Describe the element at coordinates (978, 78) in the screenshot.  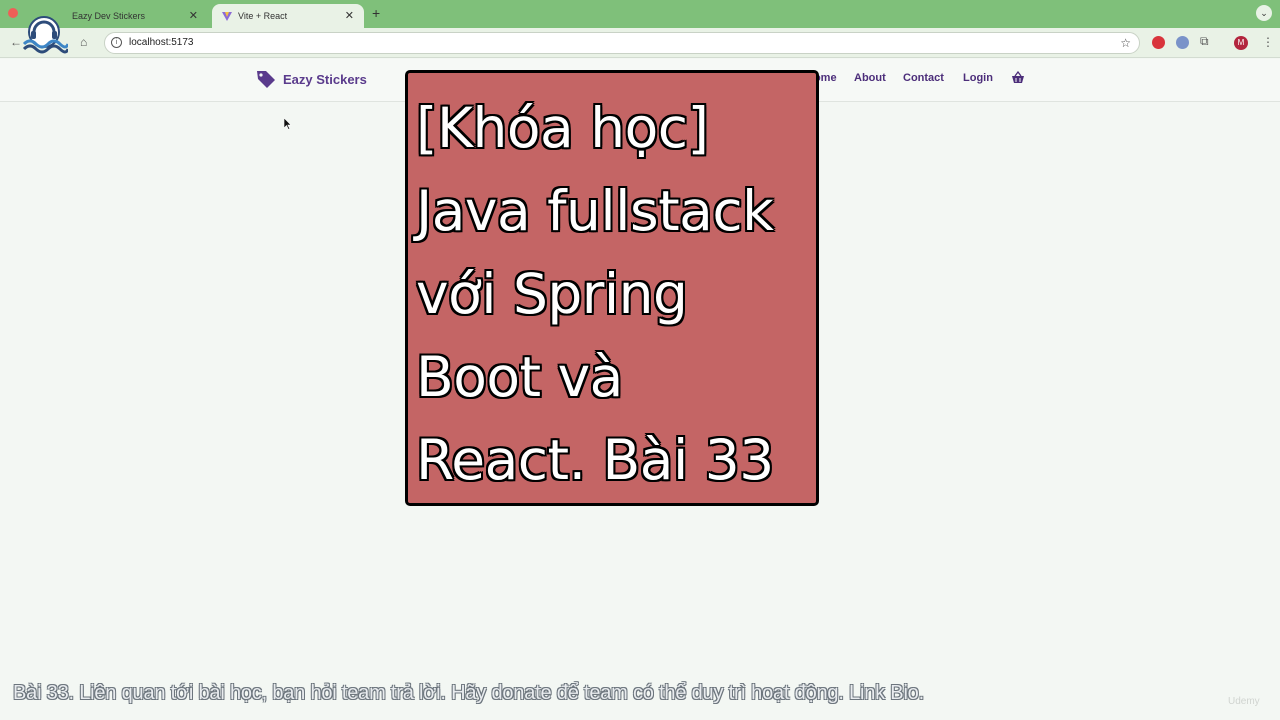
I see `nav-login-link: Login` at that location.